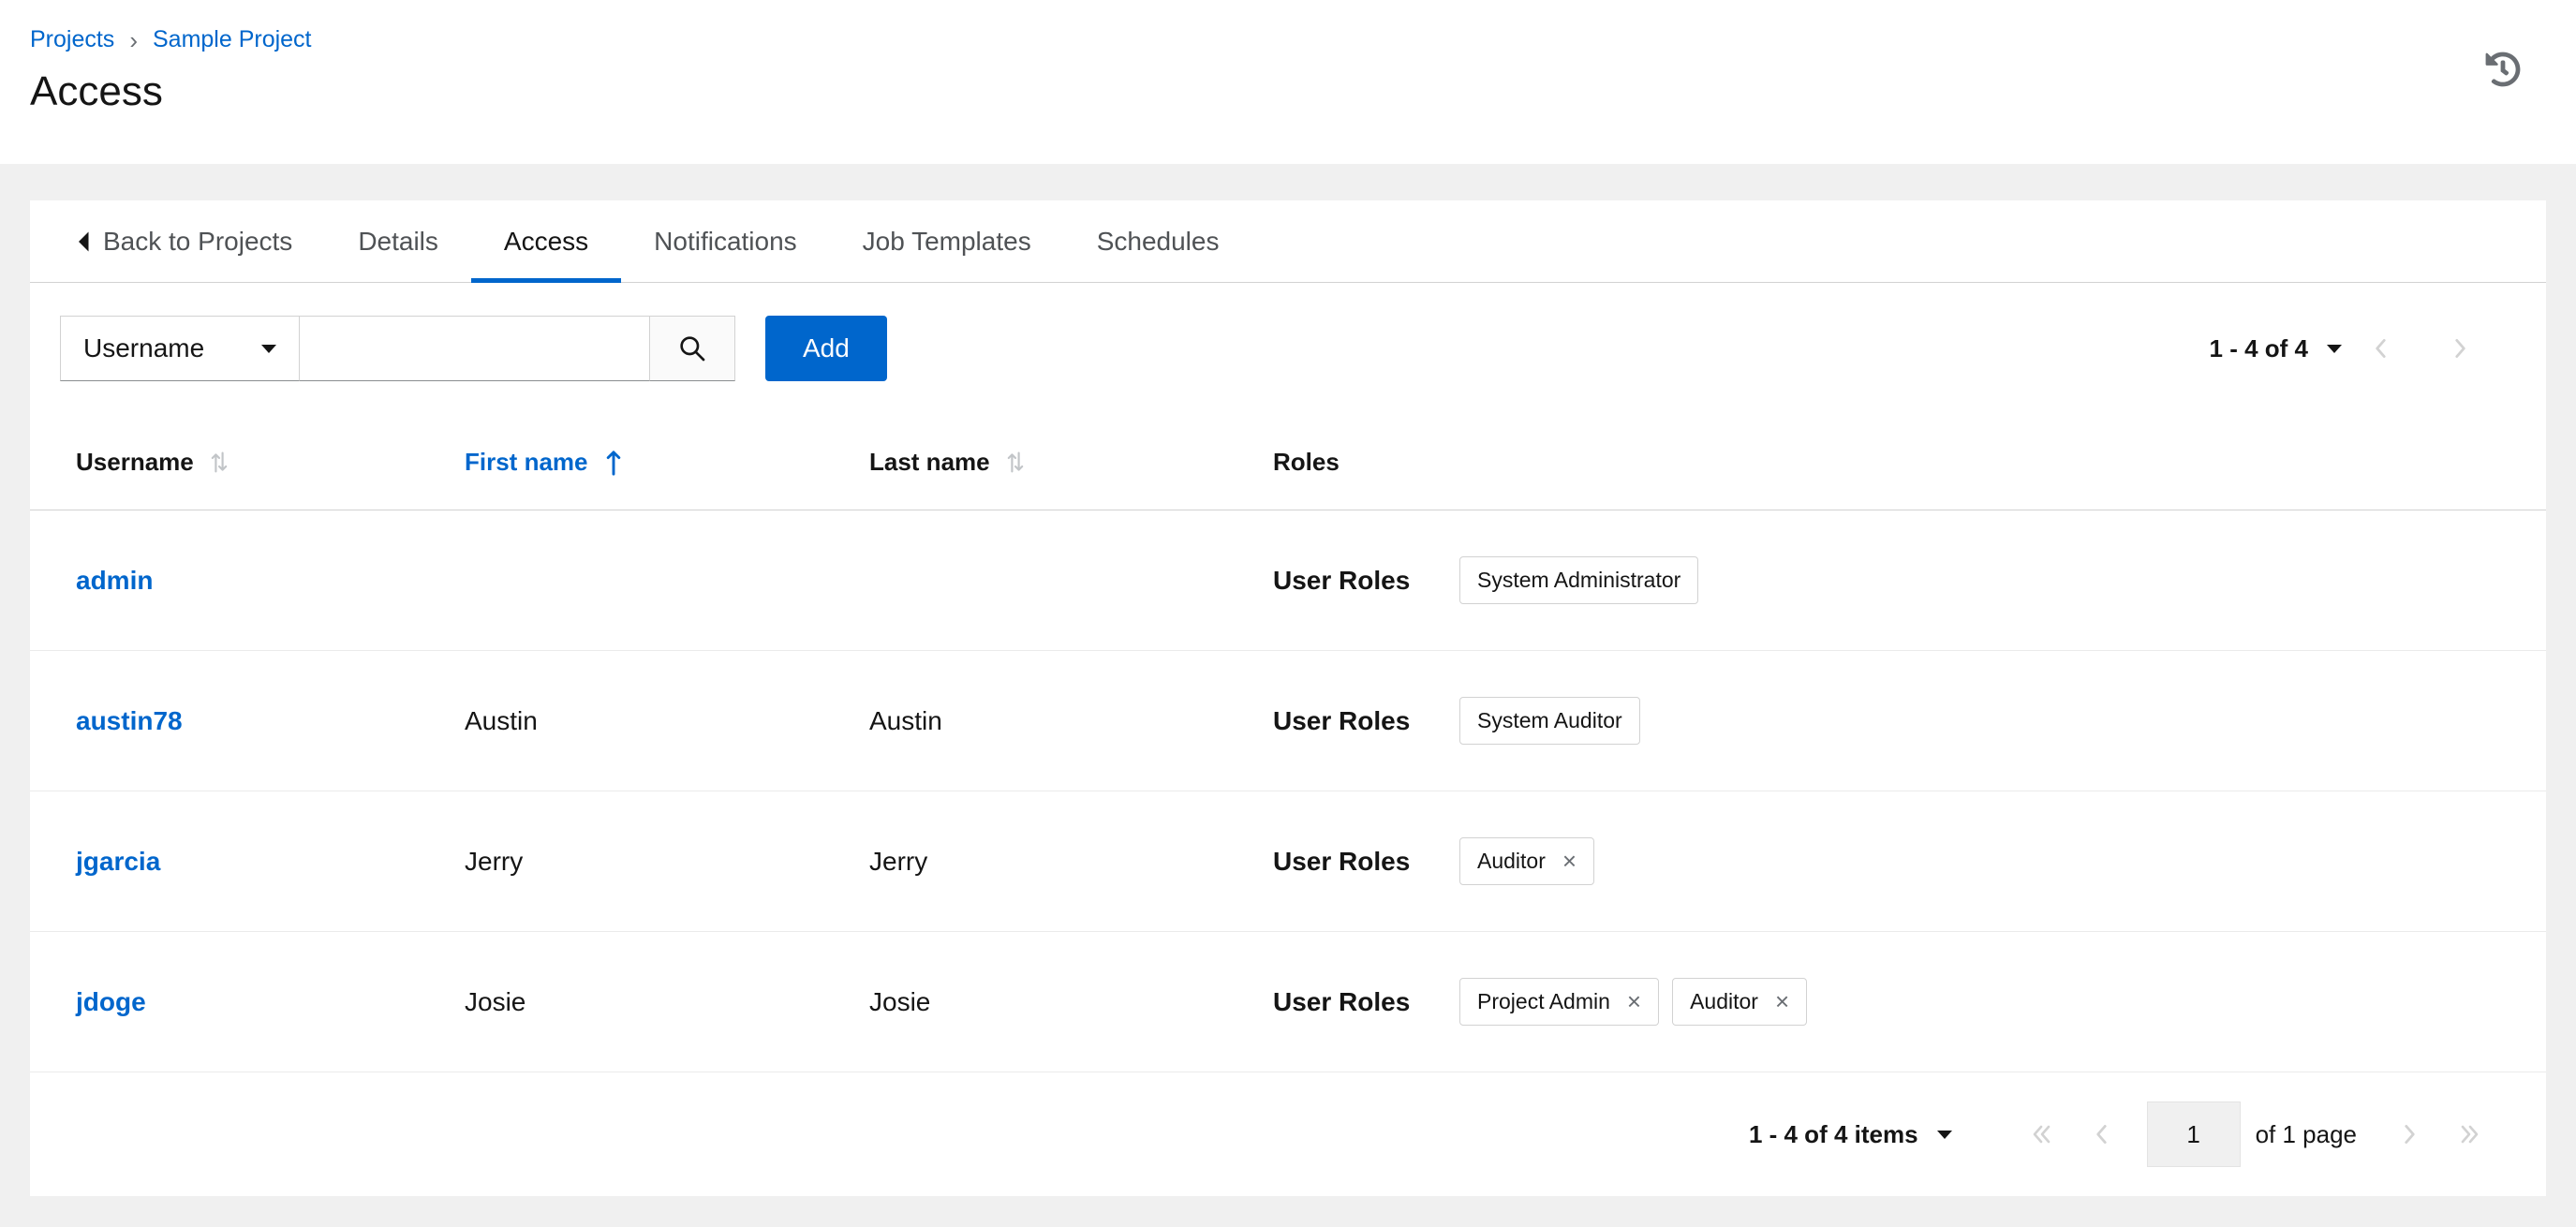 Image resolution: width=2576 pixels, height=1227 pixels. I want to click on username-link: jgarcia, so click(270, 862).